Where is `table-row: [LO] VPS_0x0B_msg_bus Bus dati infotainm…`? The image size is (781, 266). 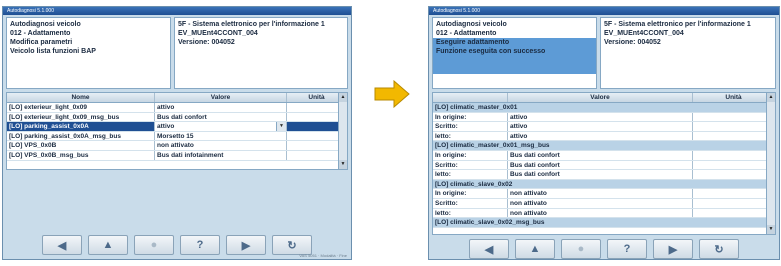 table-row: [LO] VPS_0x0B_msg_bus Bus dati infotainm… is located at coordinates (177, 155).